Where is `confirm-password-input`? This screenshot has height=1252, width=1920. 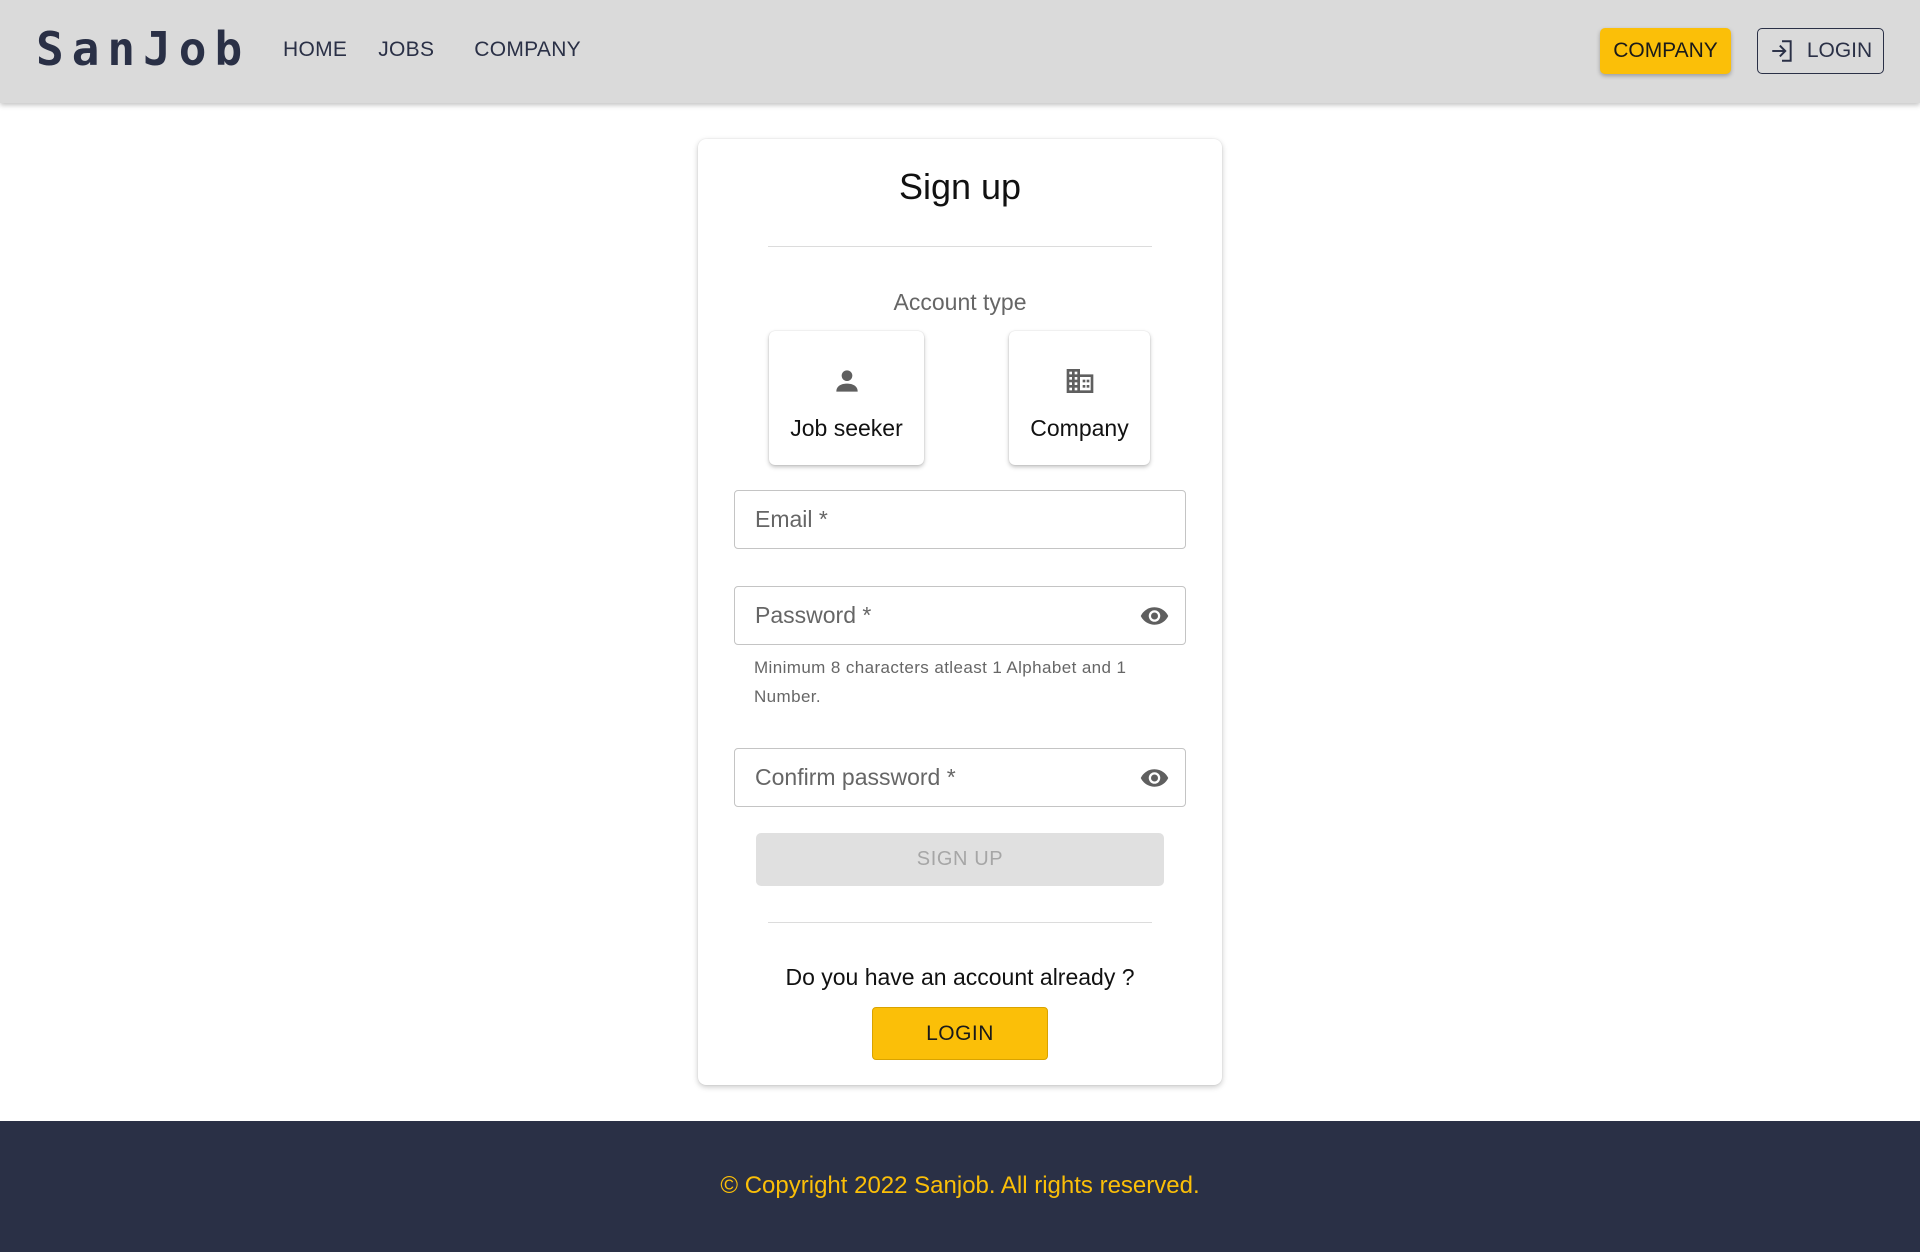 confirm-password-input is located at coordinates (960, 777).